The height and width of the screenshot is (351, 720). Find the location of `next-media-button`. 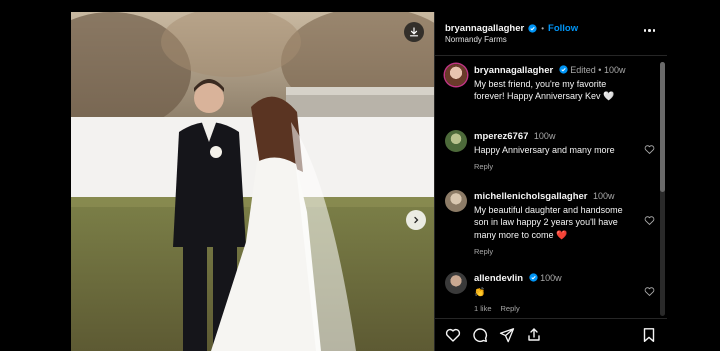

next-media-button is located at coordinates (416, 220).